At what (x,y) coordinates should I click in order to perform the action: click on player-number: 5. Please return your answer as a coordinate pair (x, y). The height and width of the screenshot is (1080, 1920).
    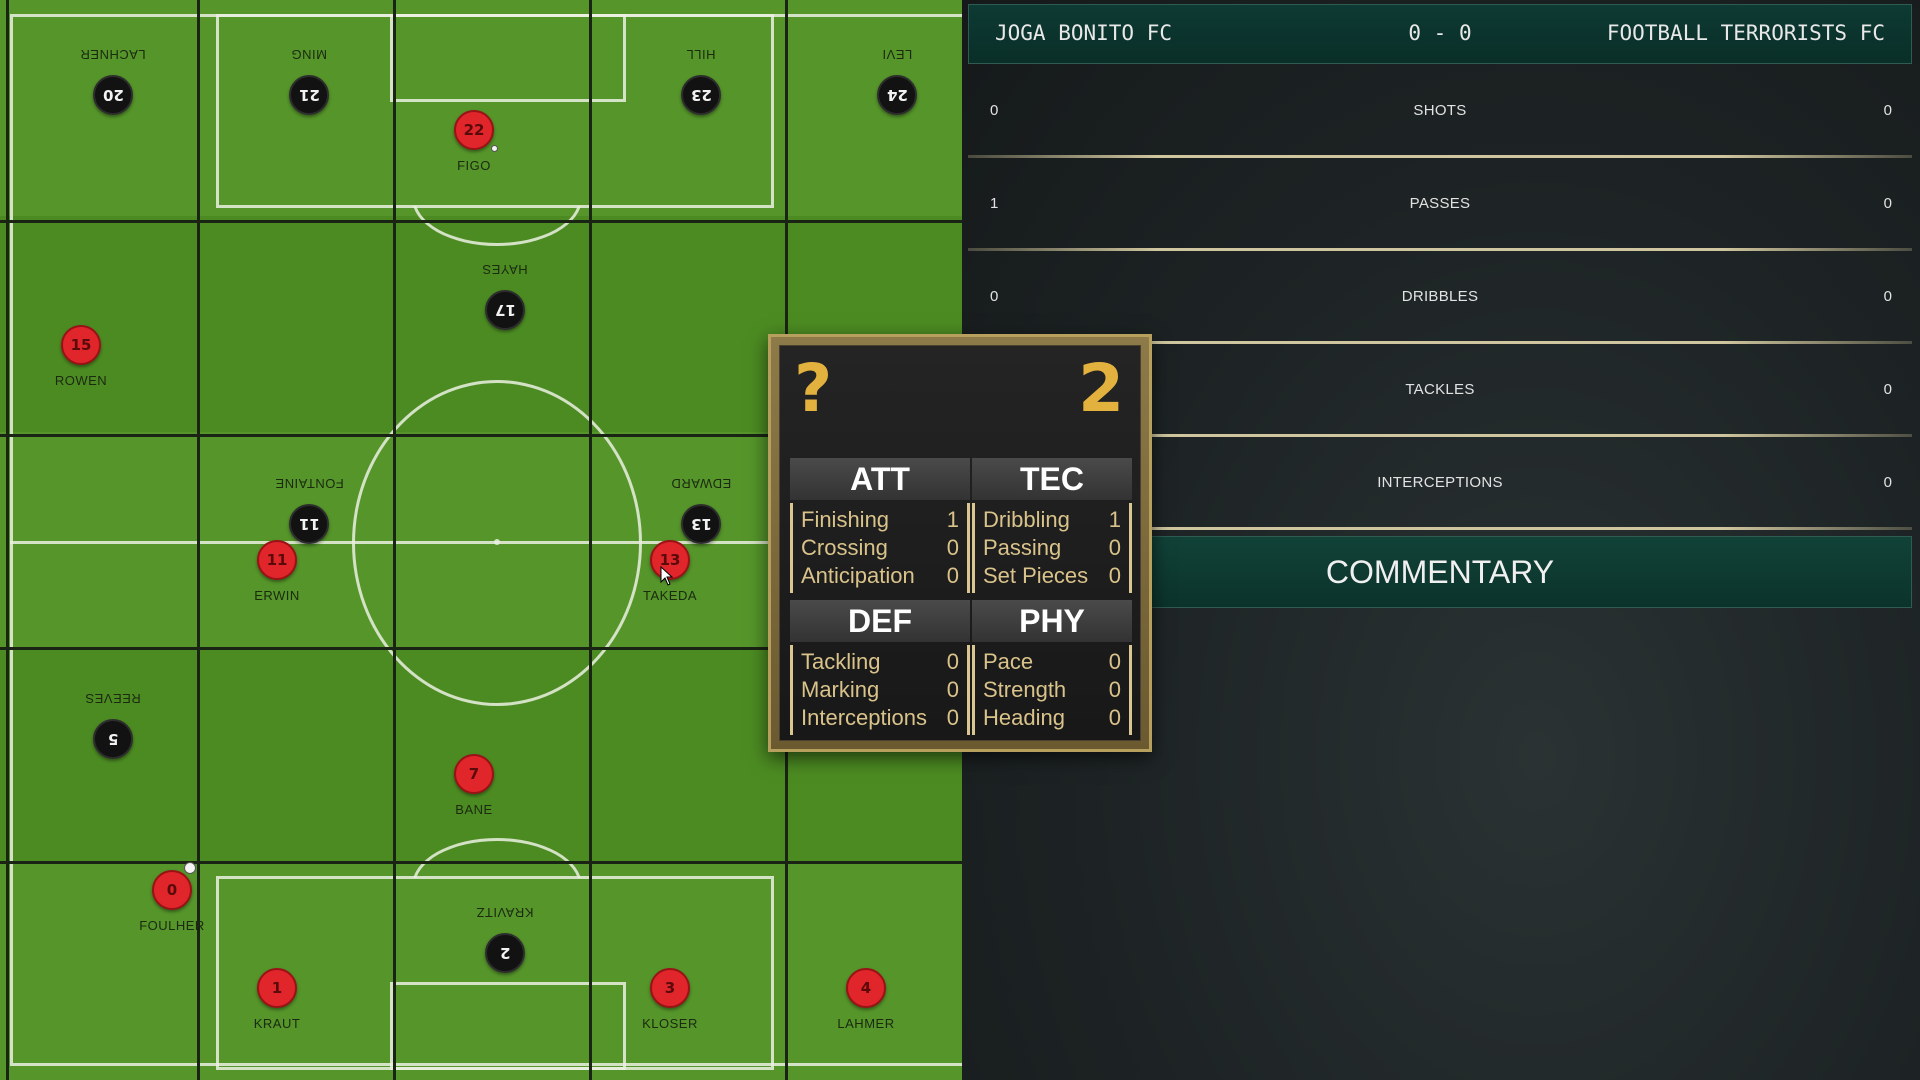
    Looking at the image, I should click on (113, 739).